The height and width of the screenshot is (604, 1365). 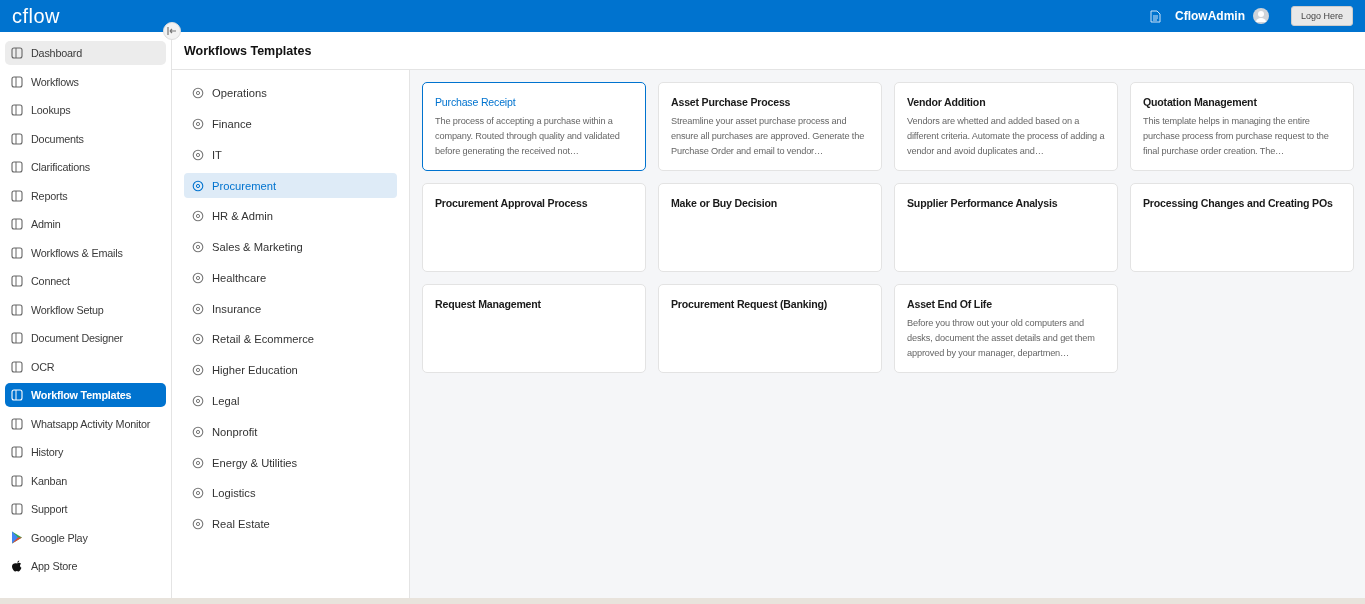 What do you see at coordinates (1238, 203) in the screenshot?
I see `card-title: Processing Changes and Creating POs` at bounding box center [1238, 203].